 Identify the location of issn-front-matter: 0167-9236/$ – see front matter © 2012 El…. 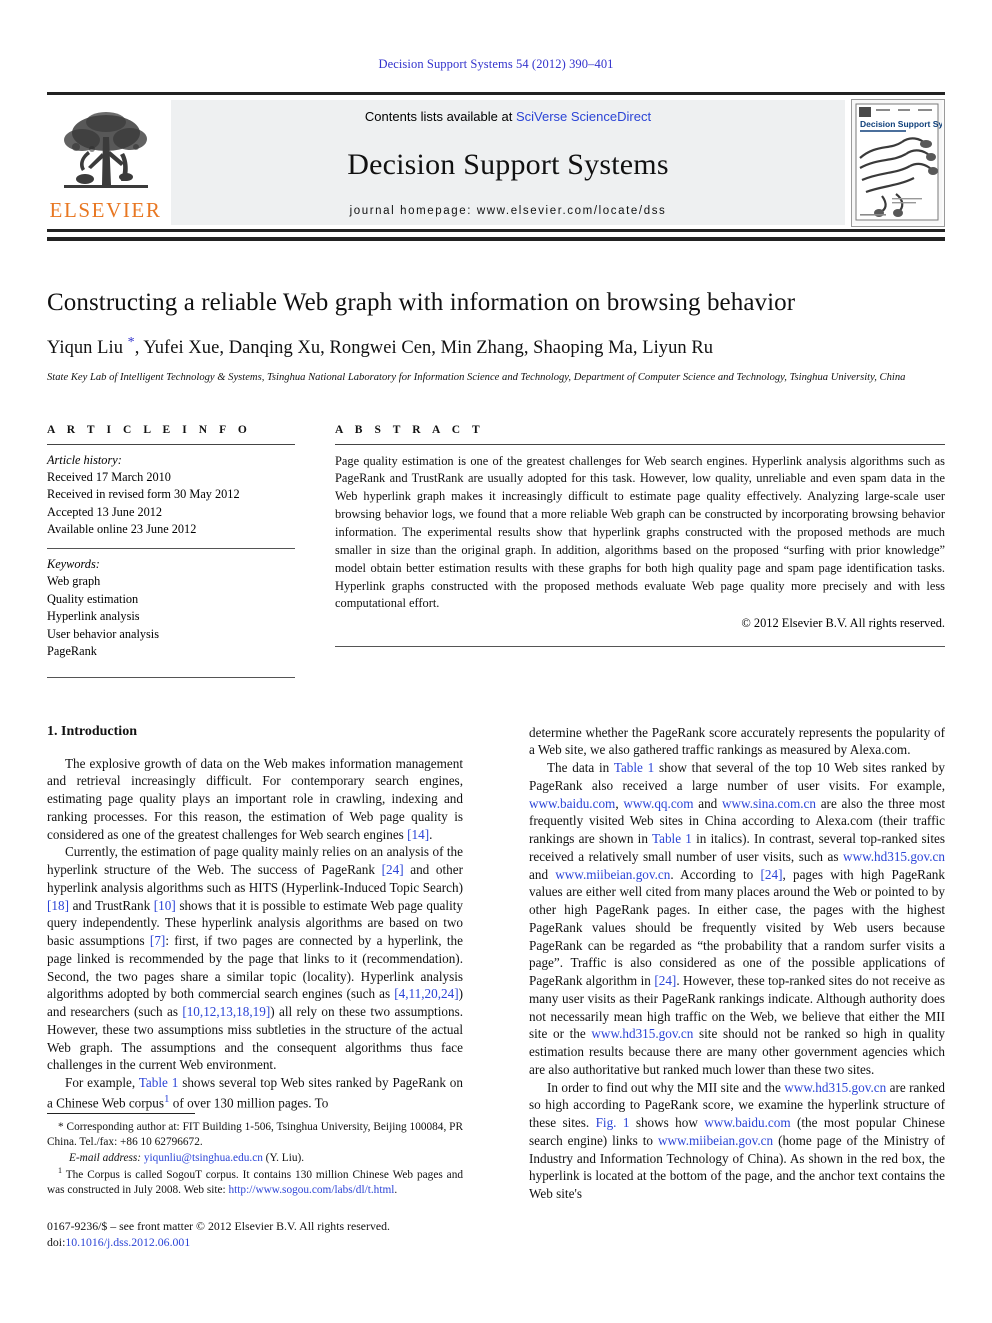
(218, 1225).